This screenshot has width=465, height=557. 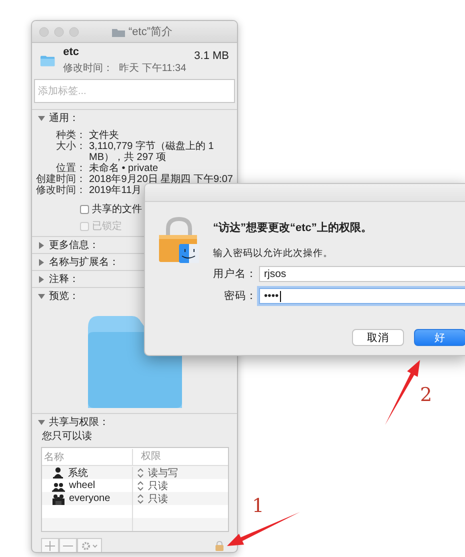 What do you see at coordinates (362, 296) in the screenshot?
I see `password-field: ••••` at bounding box center [362, 296].